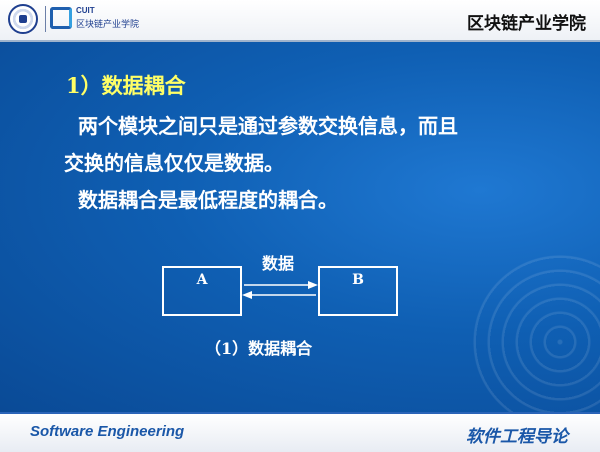 The width and height of the screenshot is (600, 452). Describe the element at coordinates (126, 85) in the screenshot. I see `section-title: 1）数据耦合` at that location.